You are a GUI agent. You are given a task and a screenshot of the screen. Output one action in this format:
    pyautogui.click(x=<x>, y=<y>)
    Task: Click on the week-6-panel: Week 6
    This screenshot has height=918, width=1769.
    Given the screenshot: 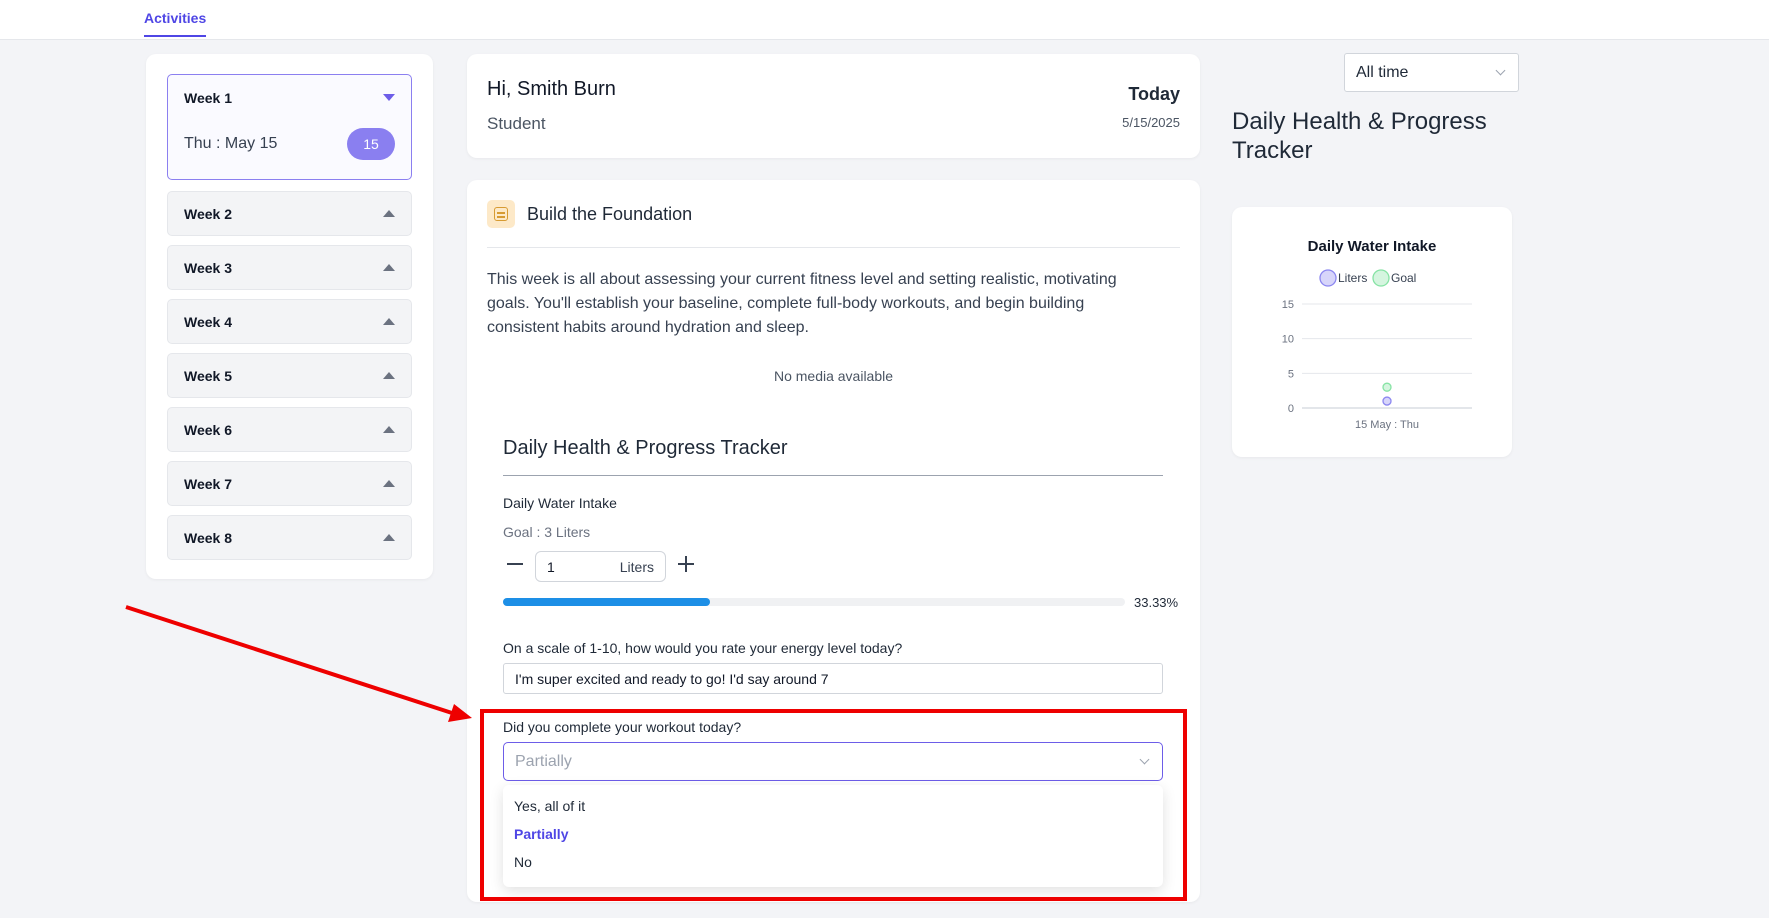 What is the action you would take?
    pyautogui.click(x=289, y=429)
    